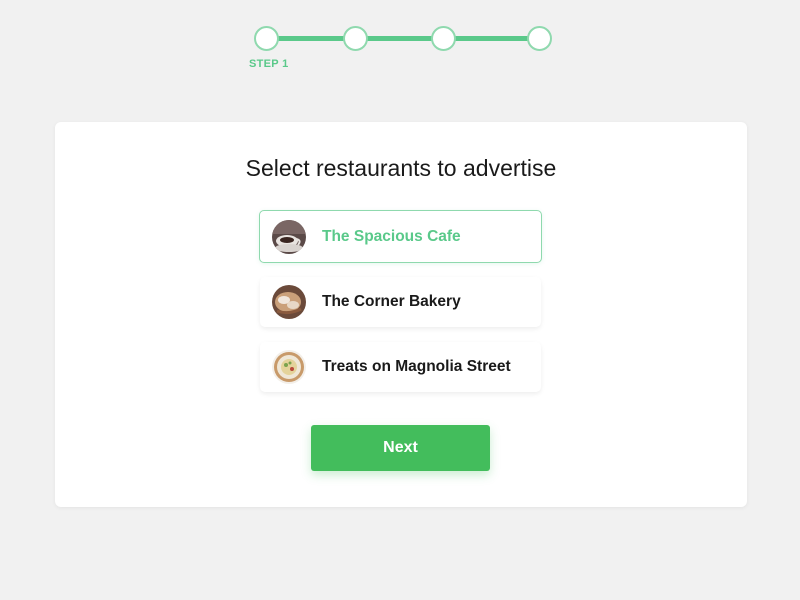 This screenshot has width=800, height=600. Describe the element at coordinates (400, 448) in the screenshot. I see `next-button: Next` at that location.